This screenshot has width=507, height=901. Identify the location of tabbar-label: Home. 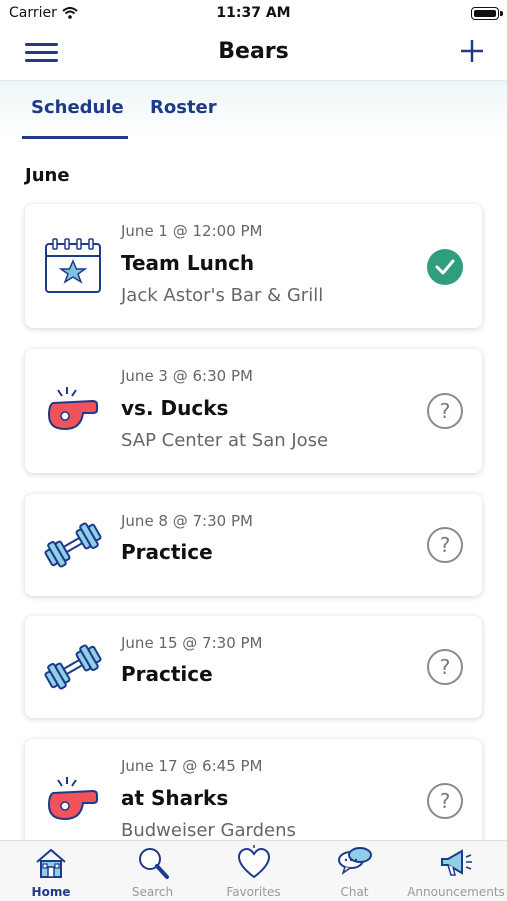
(51, 892).